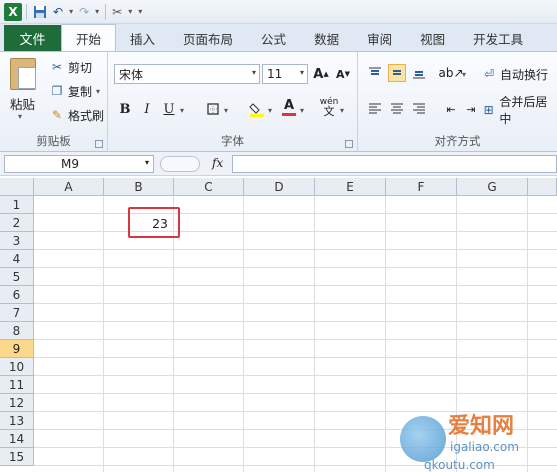 The image size is (557, 472). I want to click on cut-button: ✂ 剪切, so click(71, 67).